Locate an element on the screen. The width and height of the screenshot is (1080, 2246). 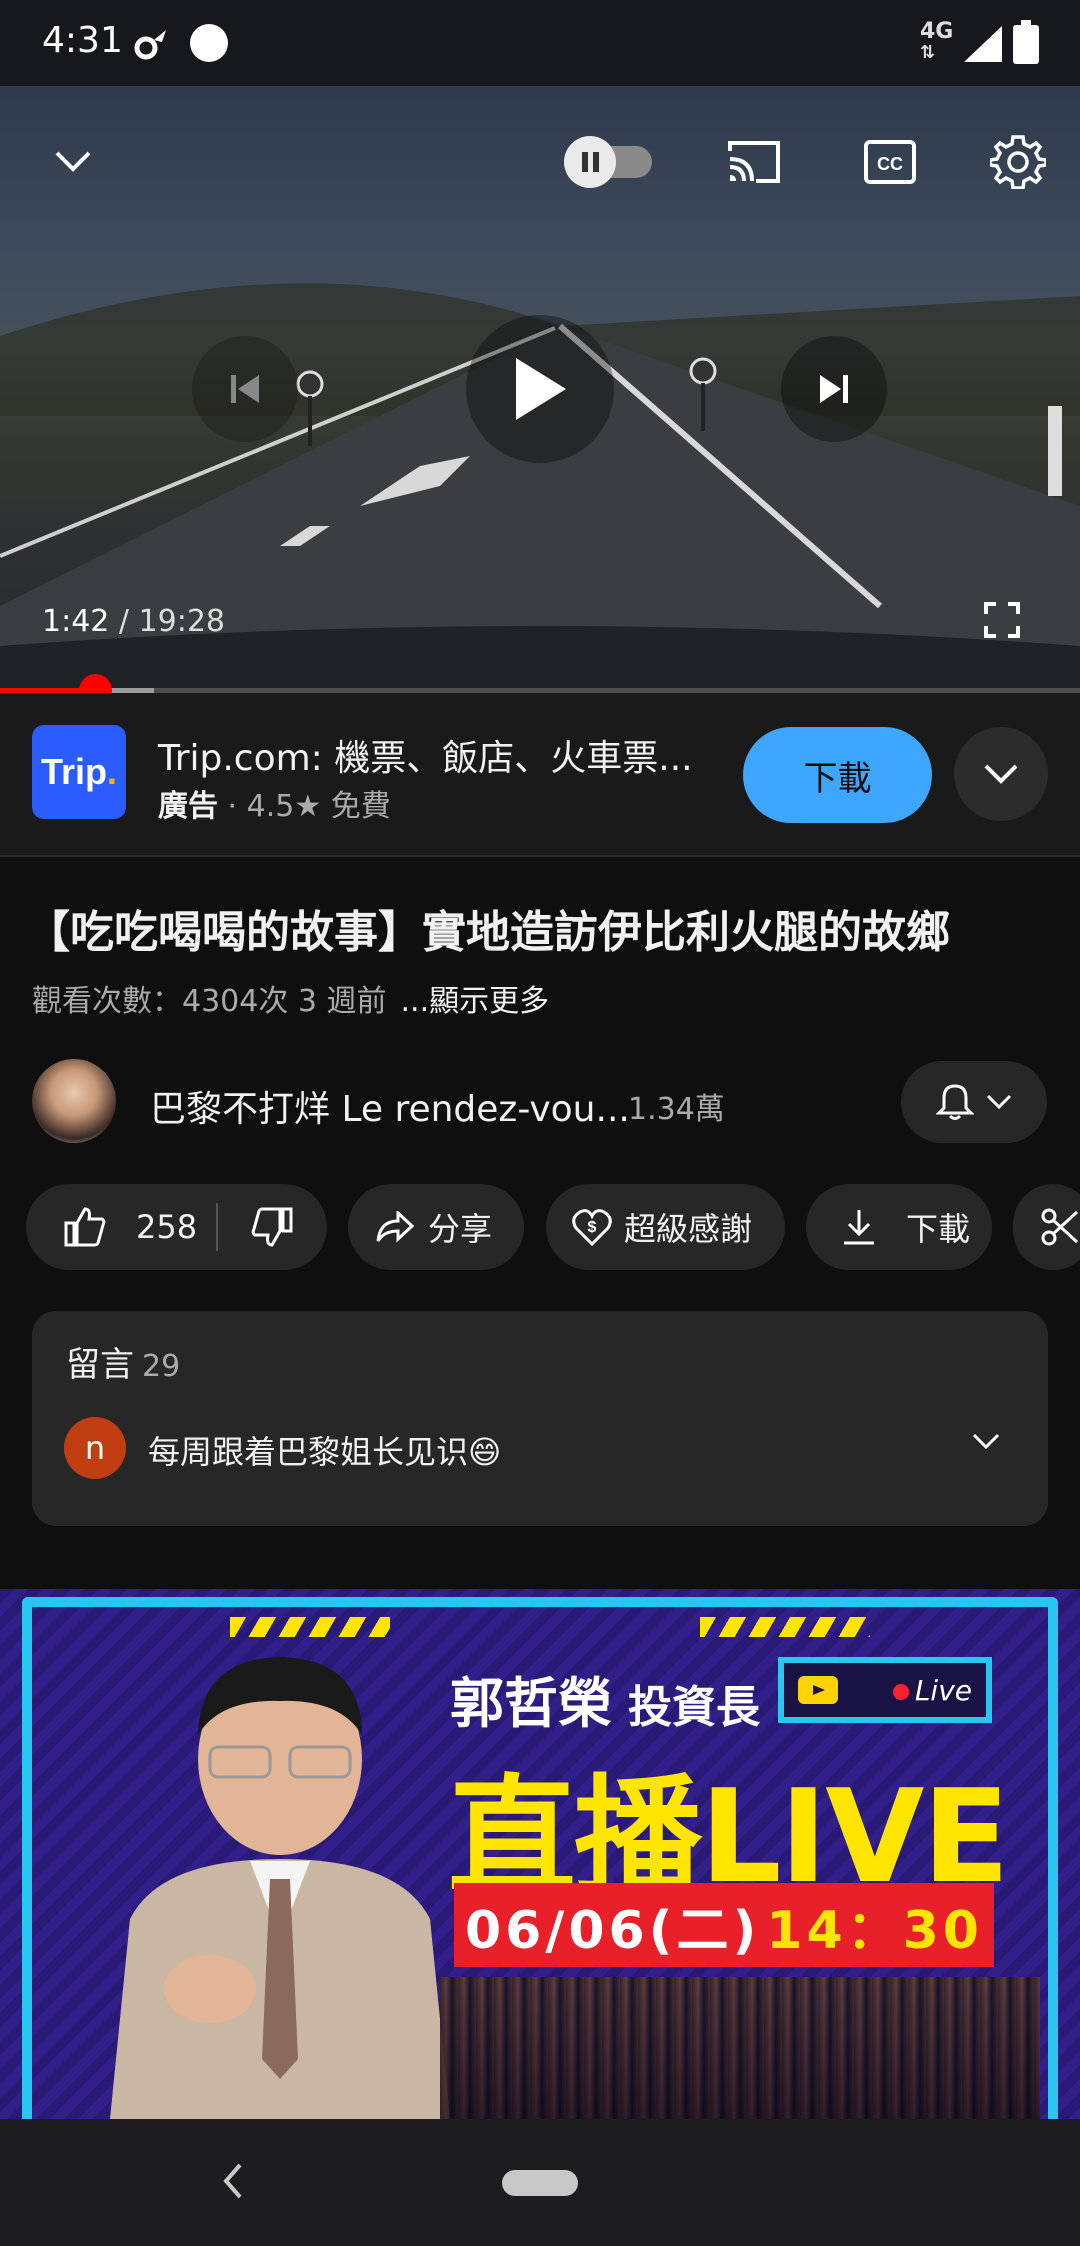
skip-next-icon is located at coordinates (834, 389).